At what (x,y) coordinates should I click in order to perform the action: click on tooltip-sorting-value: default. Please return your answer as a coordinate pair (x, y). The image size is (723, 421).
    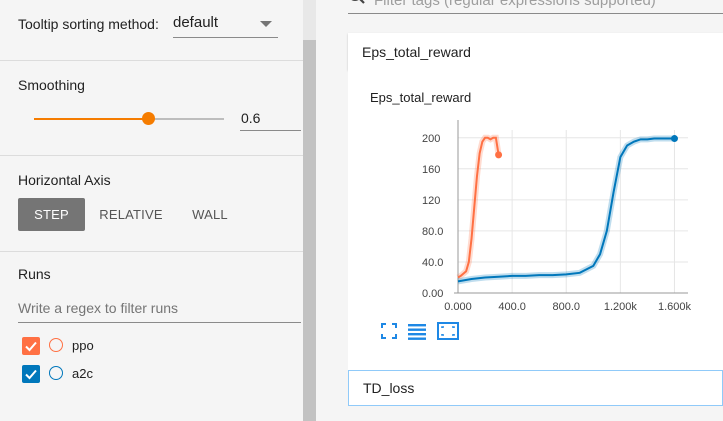
    Looking at the image, I should click on (196, 22).